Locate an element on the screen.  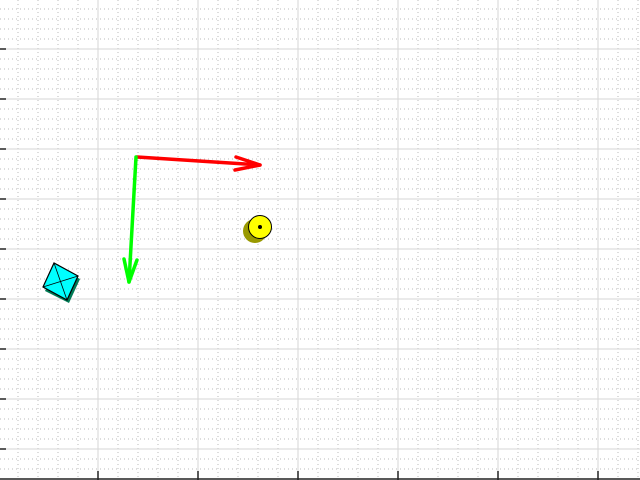
target-marker is located at coordinates (257, 229).